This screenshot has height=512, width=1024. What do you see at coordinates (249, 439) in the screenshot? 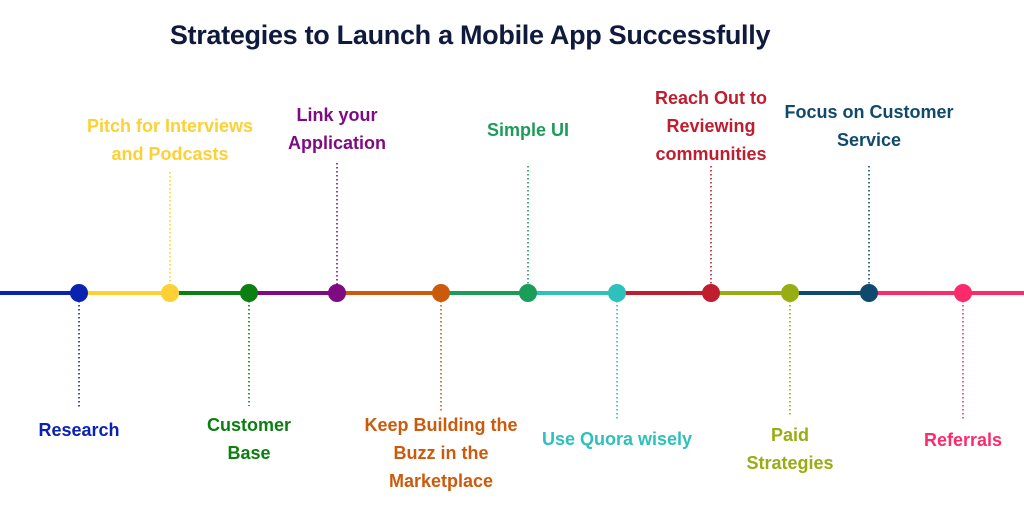
I see `step-label: Customer Base` at bounding box center [249, 439].